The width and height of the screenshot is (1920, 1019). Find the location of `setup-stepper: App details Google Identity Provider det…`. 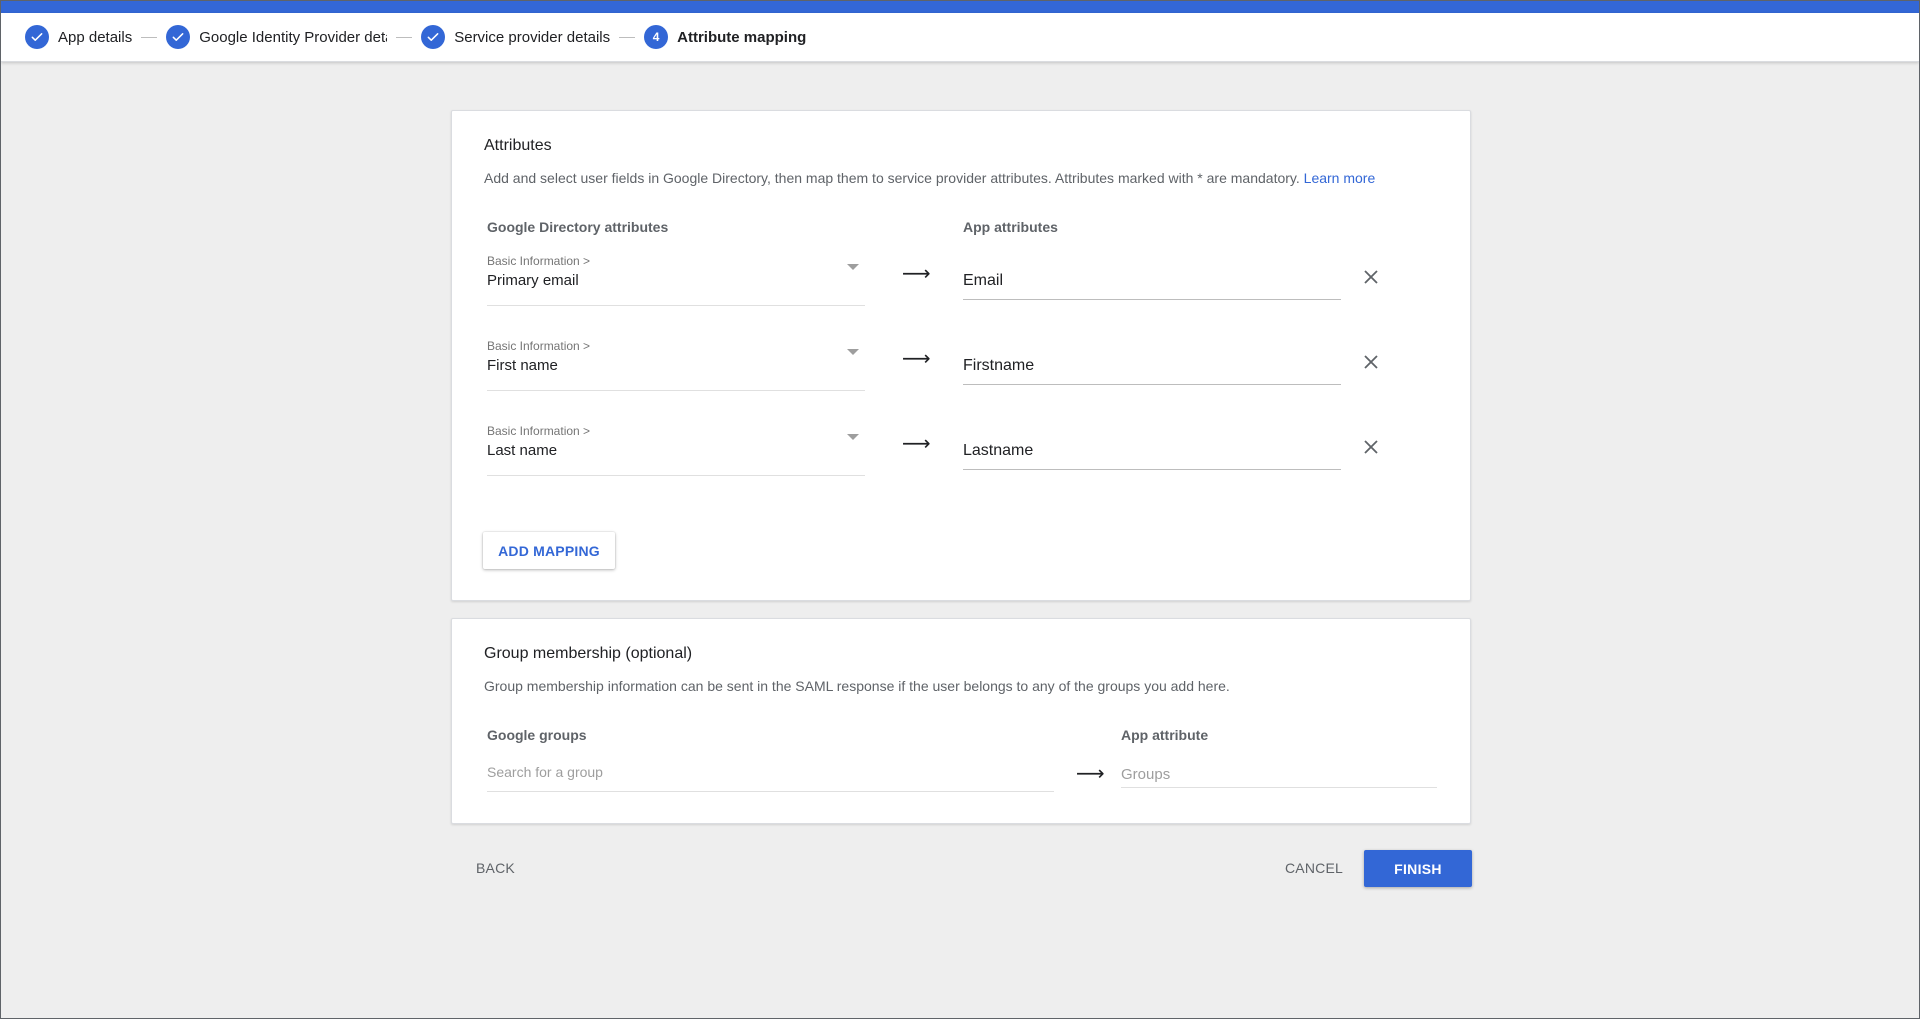

setup-stepper: App details Google Identity Provider det… is located at coordinates (960, 37).